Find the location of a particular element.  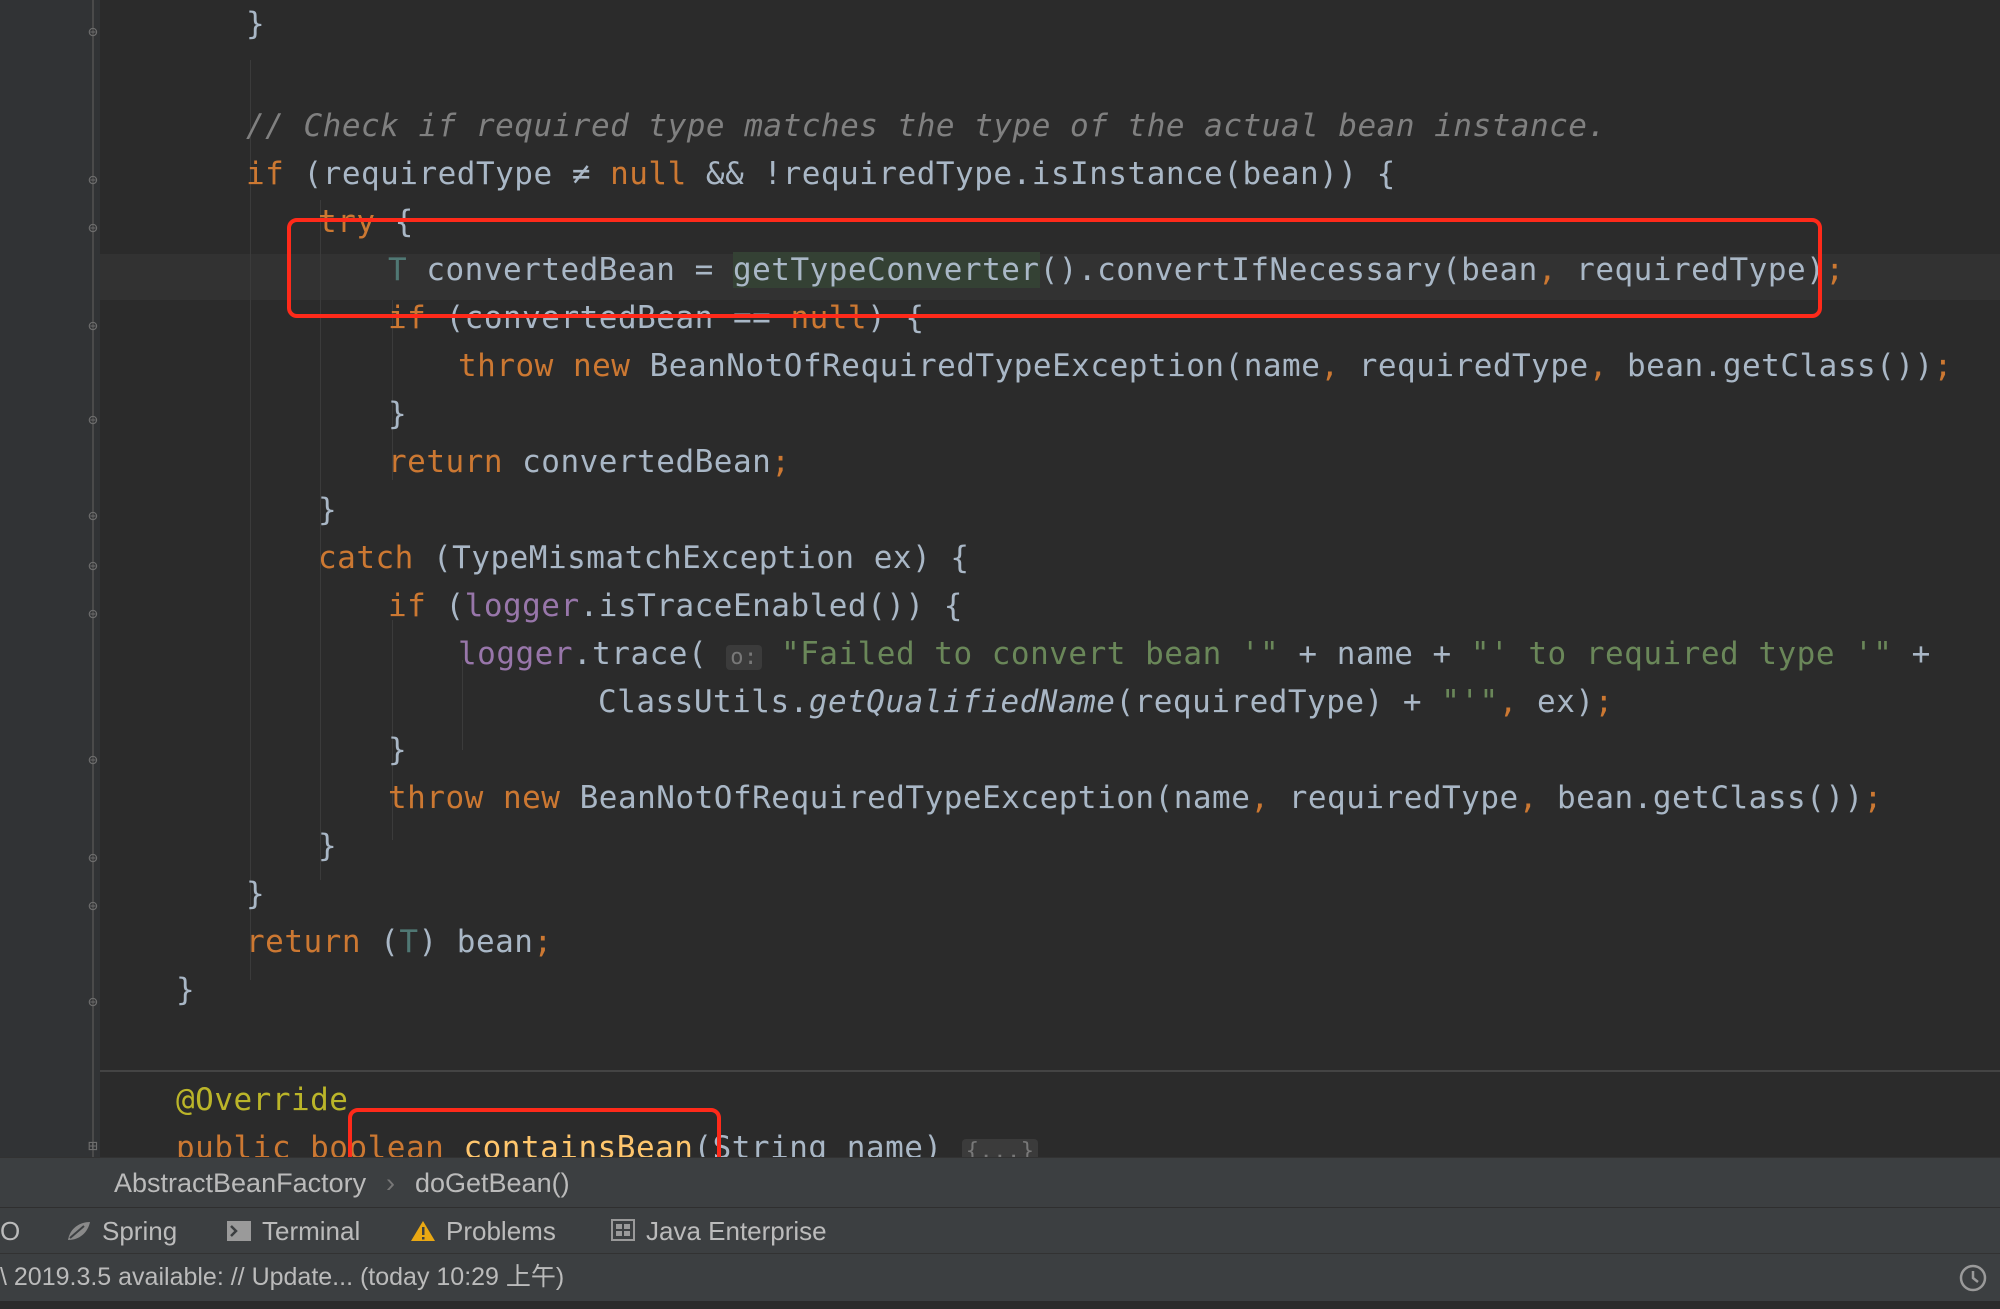

tool-window-todo: O is located at coordinates (10, 1231).